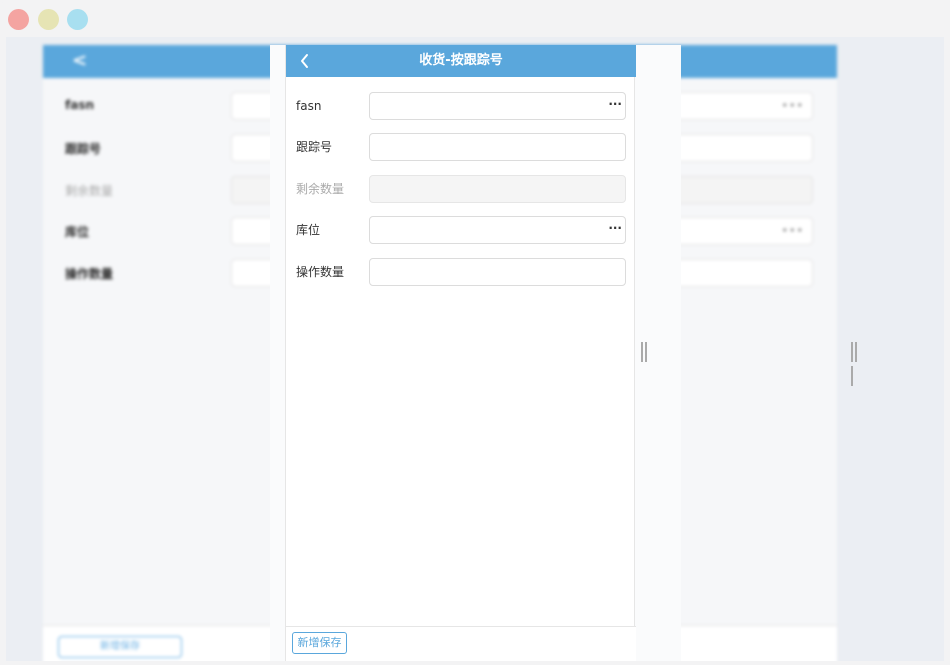  I want to click on page-title: 收货-按跟踪号, so click(461, 60).